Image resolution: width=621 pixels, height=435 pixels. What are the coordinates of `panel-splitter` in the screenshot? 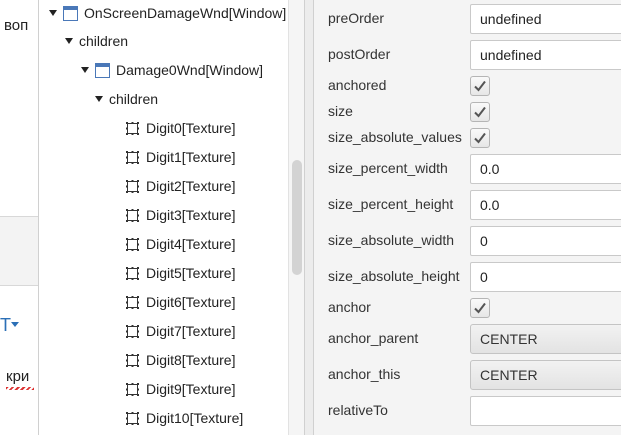 It's located at (309, 217).